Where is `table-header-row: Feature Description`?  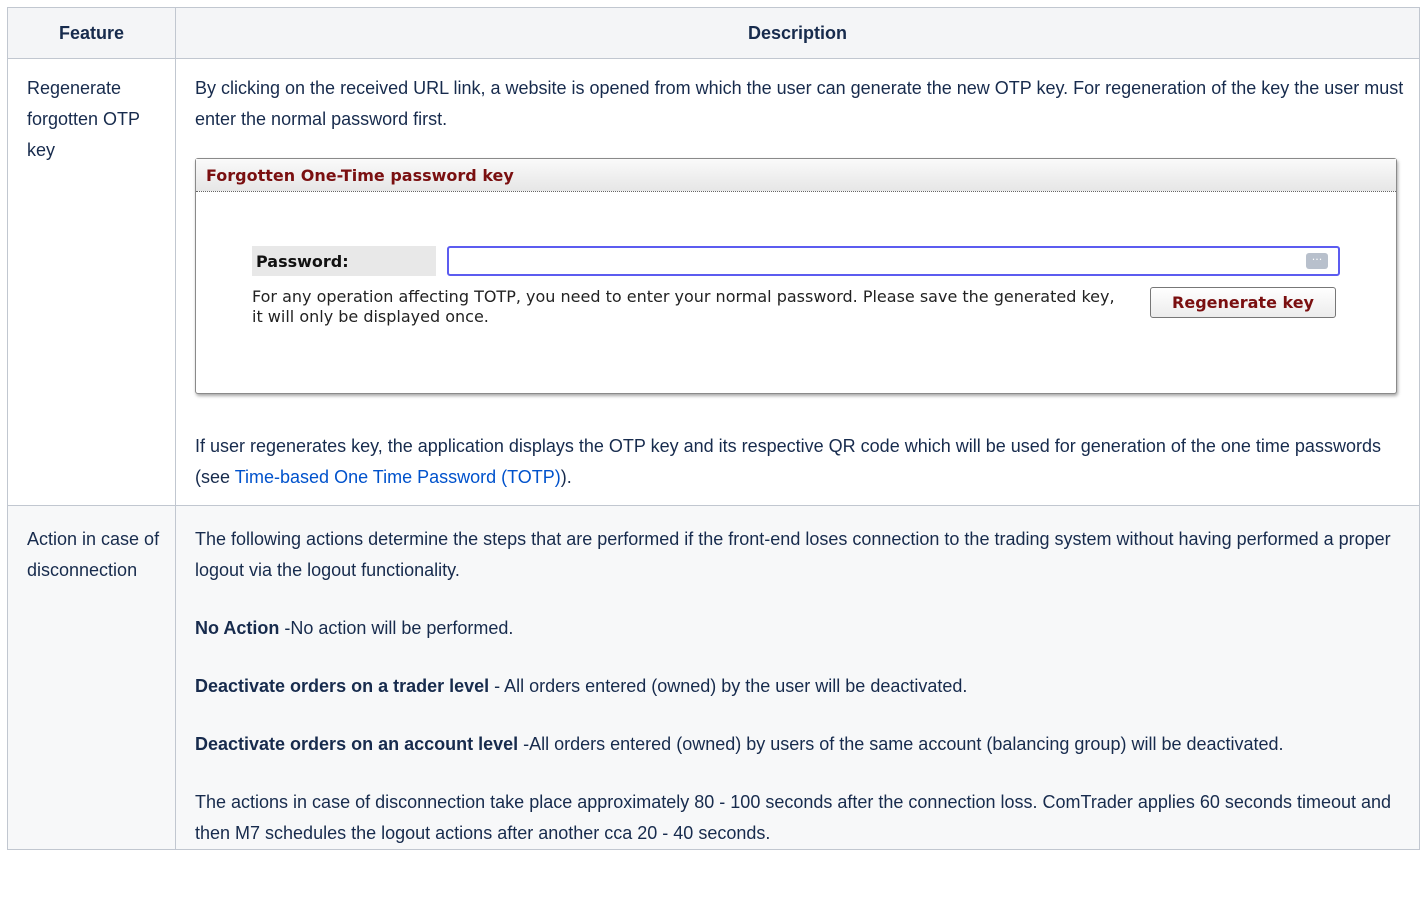 table-header-row: Feature Description is located at coordinates (713, 33).